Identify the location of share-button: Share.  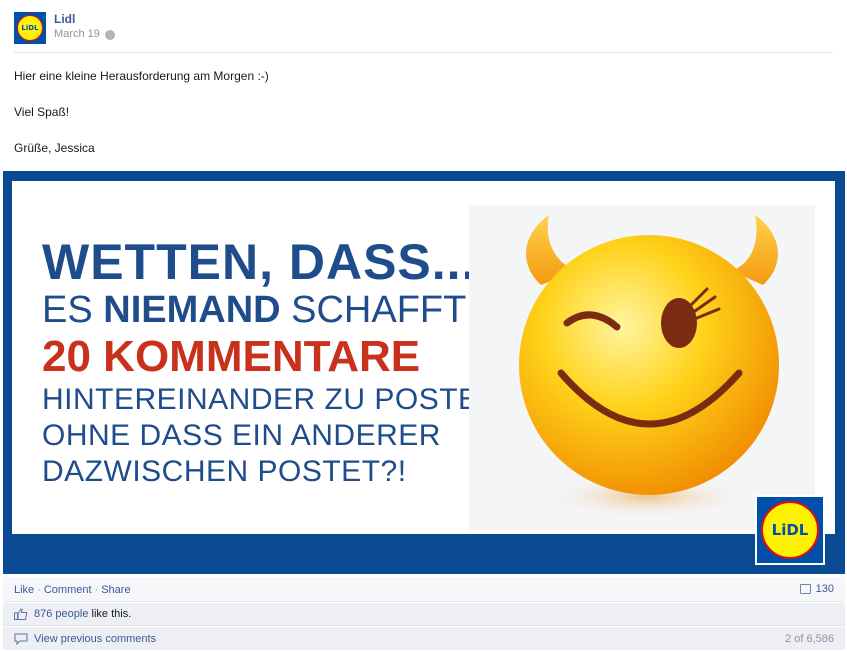
(115, 590).